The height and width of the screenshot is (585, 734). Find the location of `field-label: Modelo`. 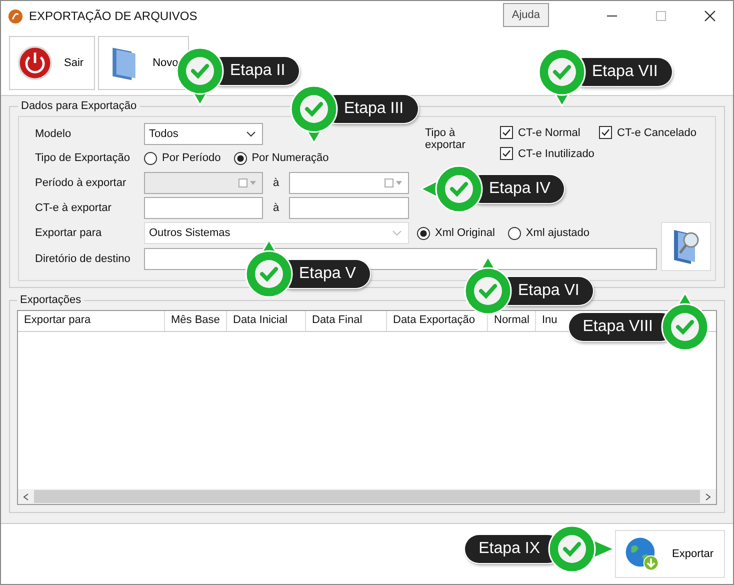

field-label: Modelo is located at coordinates (53, 134).